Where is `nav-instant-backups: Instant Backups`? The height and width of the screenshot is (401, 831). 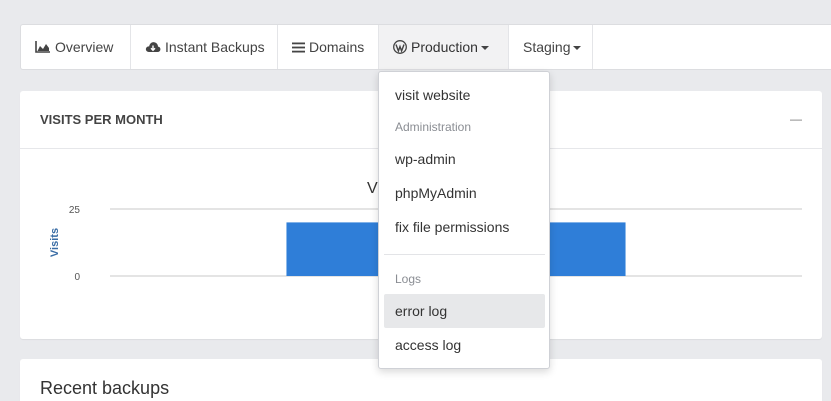 nav-instant-backups: Instant Backups is located at coordinates (204, 47).